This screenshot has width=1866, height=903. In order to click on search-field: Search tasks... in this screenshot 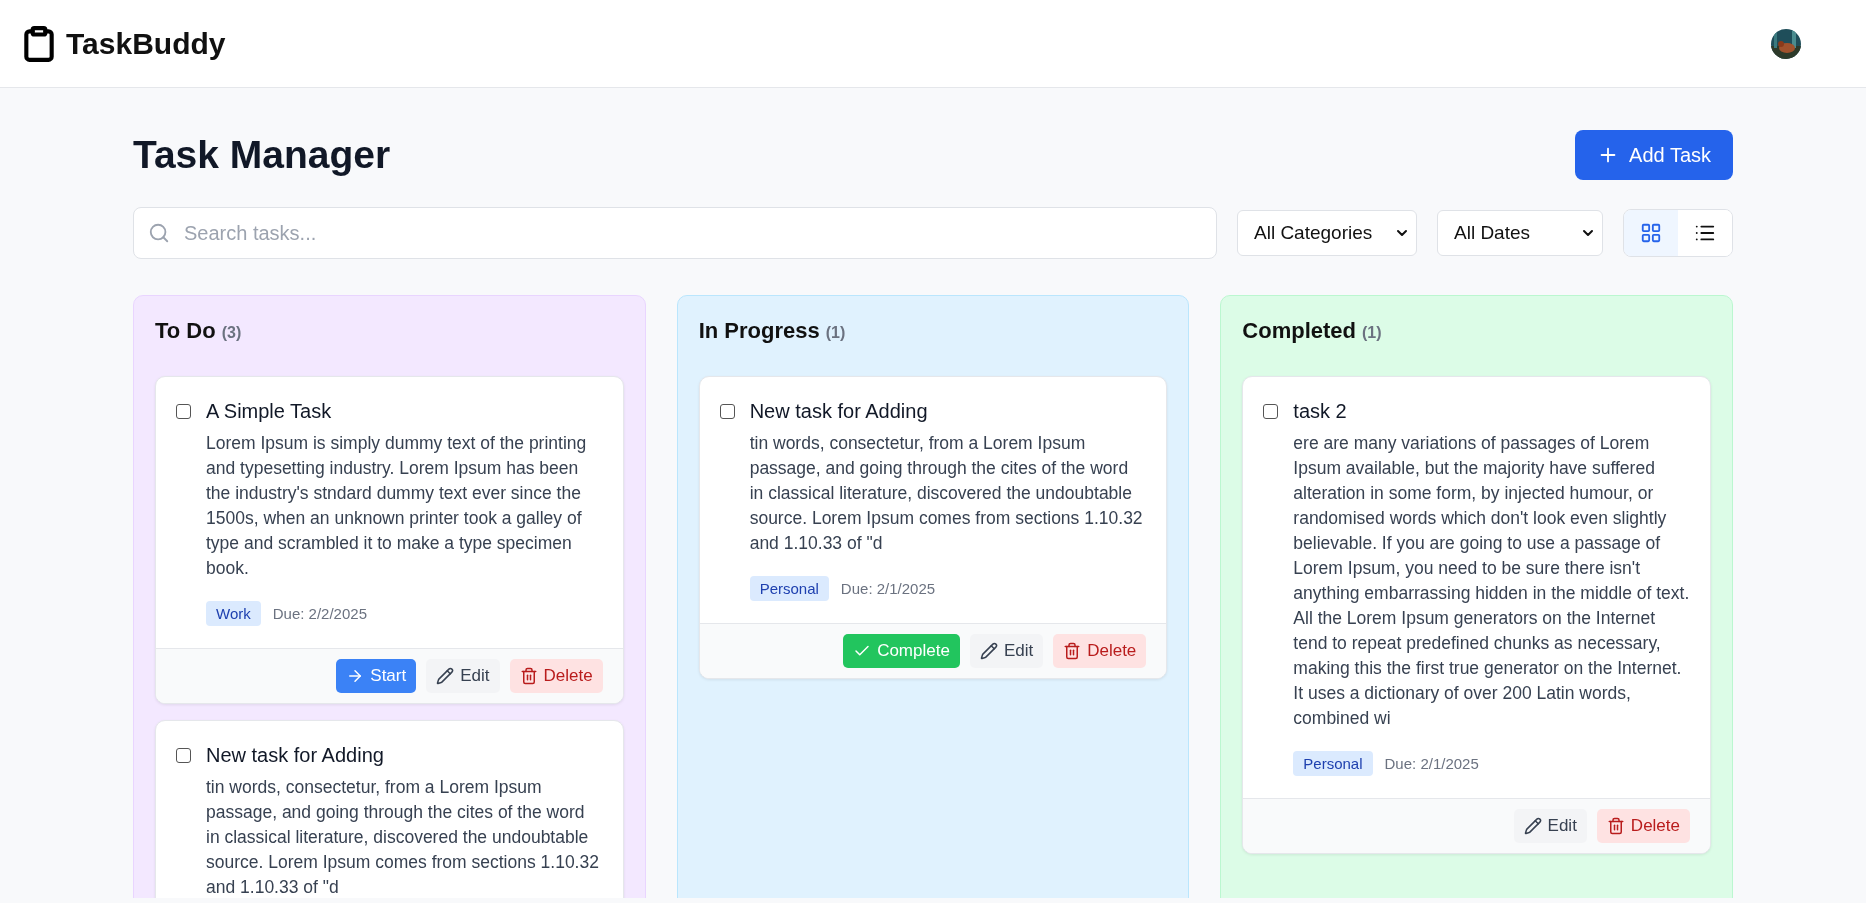, I will do `click(675, 233)`.